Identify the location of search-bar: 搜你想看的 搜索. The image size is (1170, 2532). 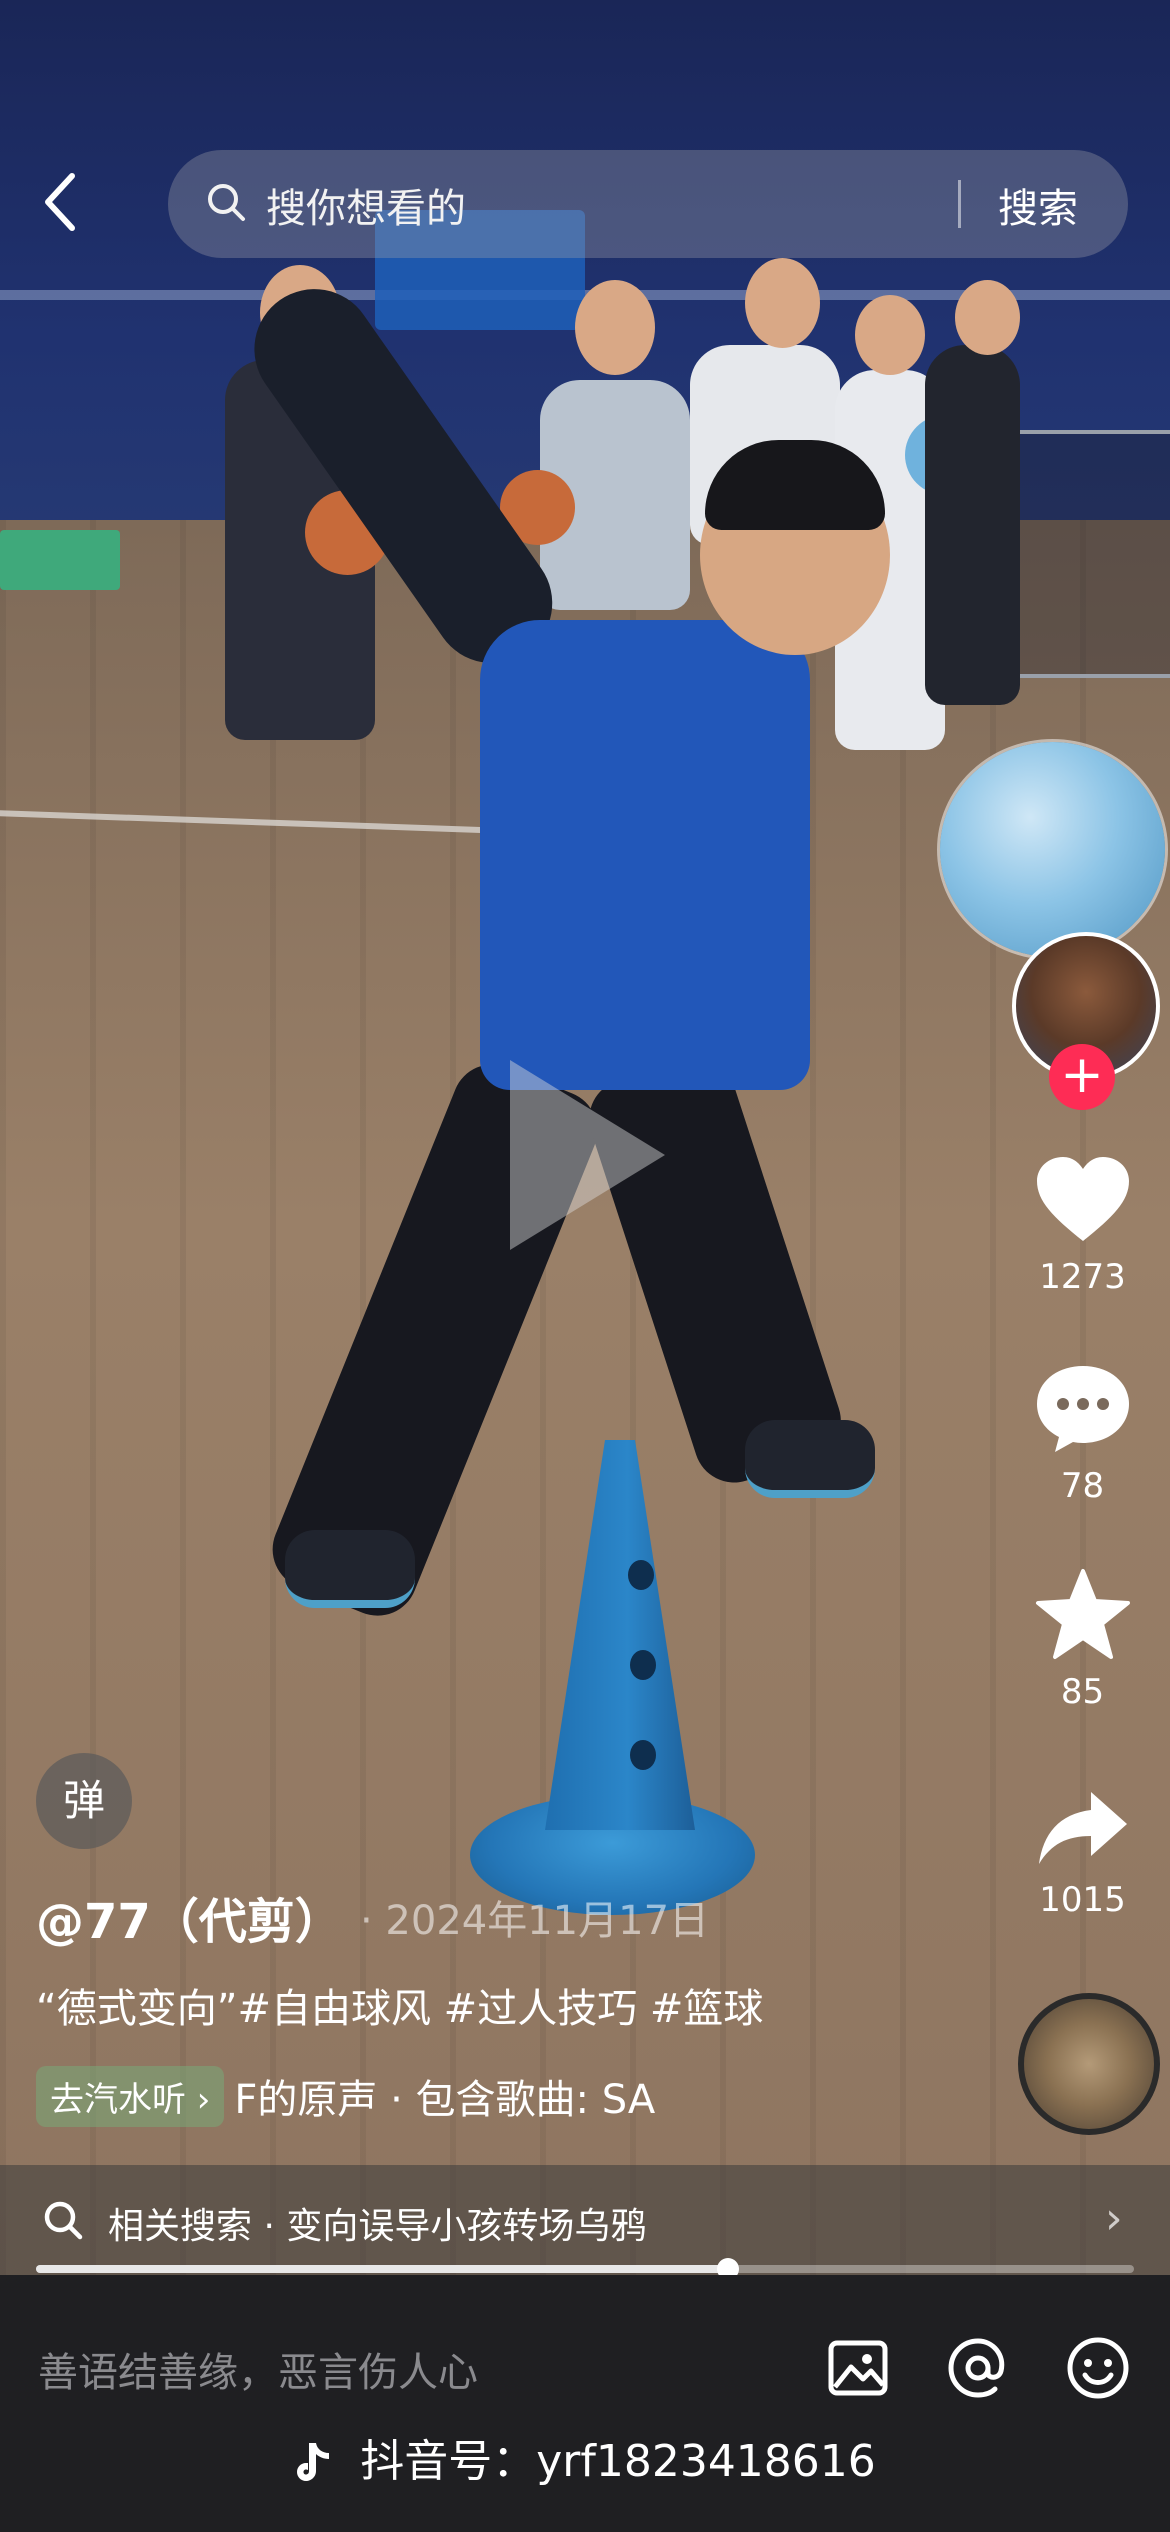
(648, 204).